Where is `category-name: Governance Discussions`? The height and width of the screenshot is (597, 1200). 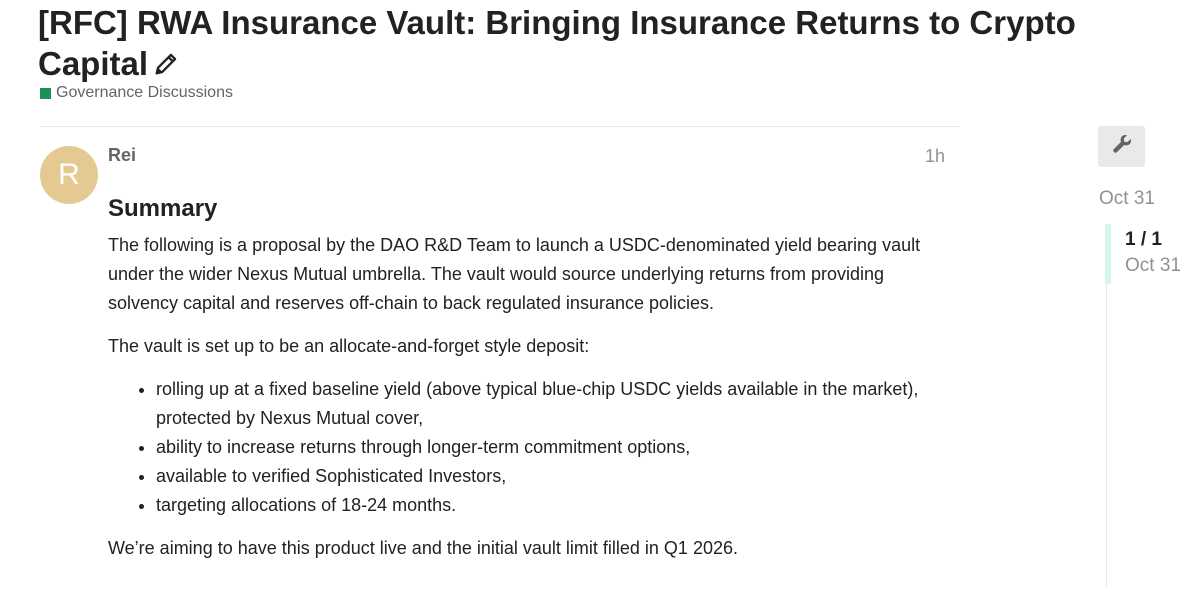
category-name: Governance Discussions is located at coordinates (144, 92).